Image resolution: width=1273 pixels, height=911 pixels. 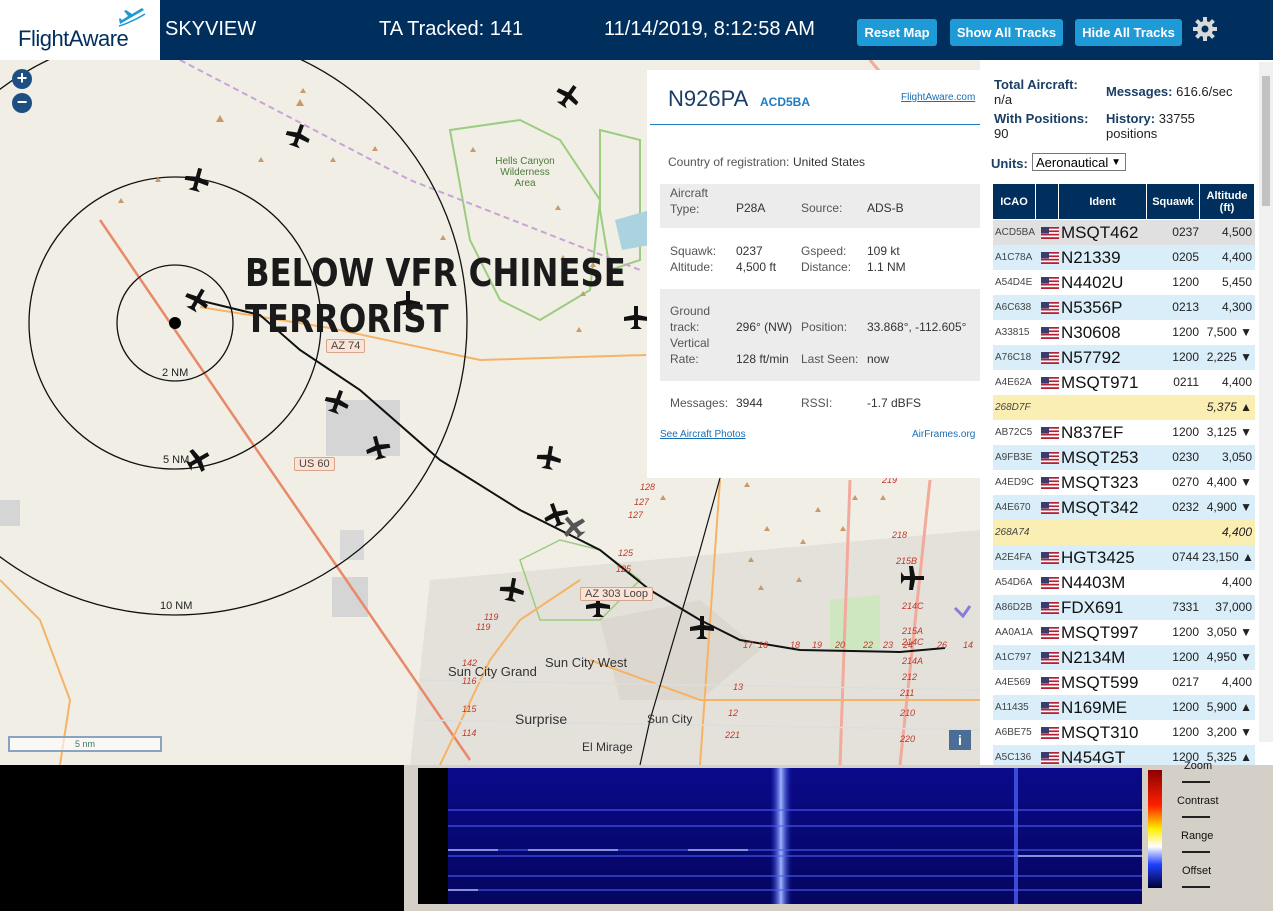 I want to click on col-flag, so click(x=1047, y=201).